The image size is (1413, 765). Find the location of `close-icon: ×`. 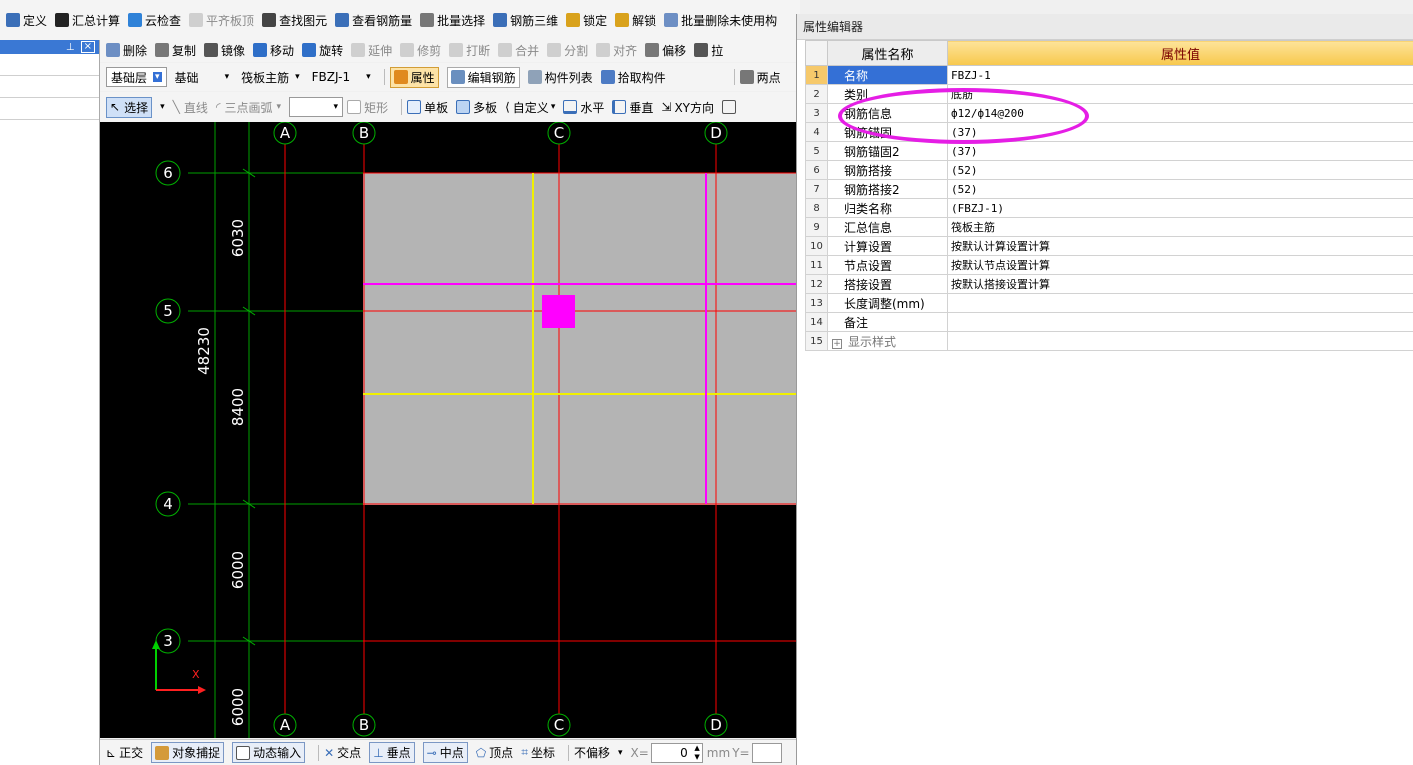

close-icon: × is located at coordinates (87, 47).